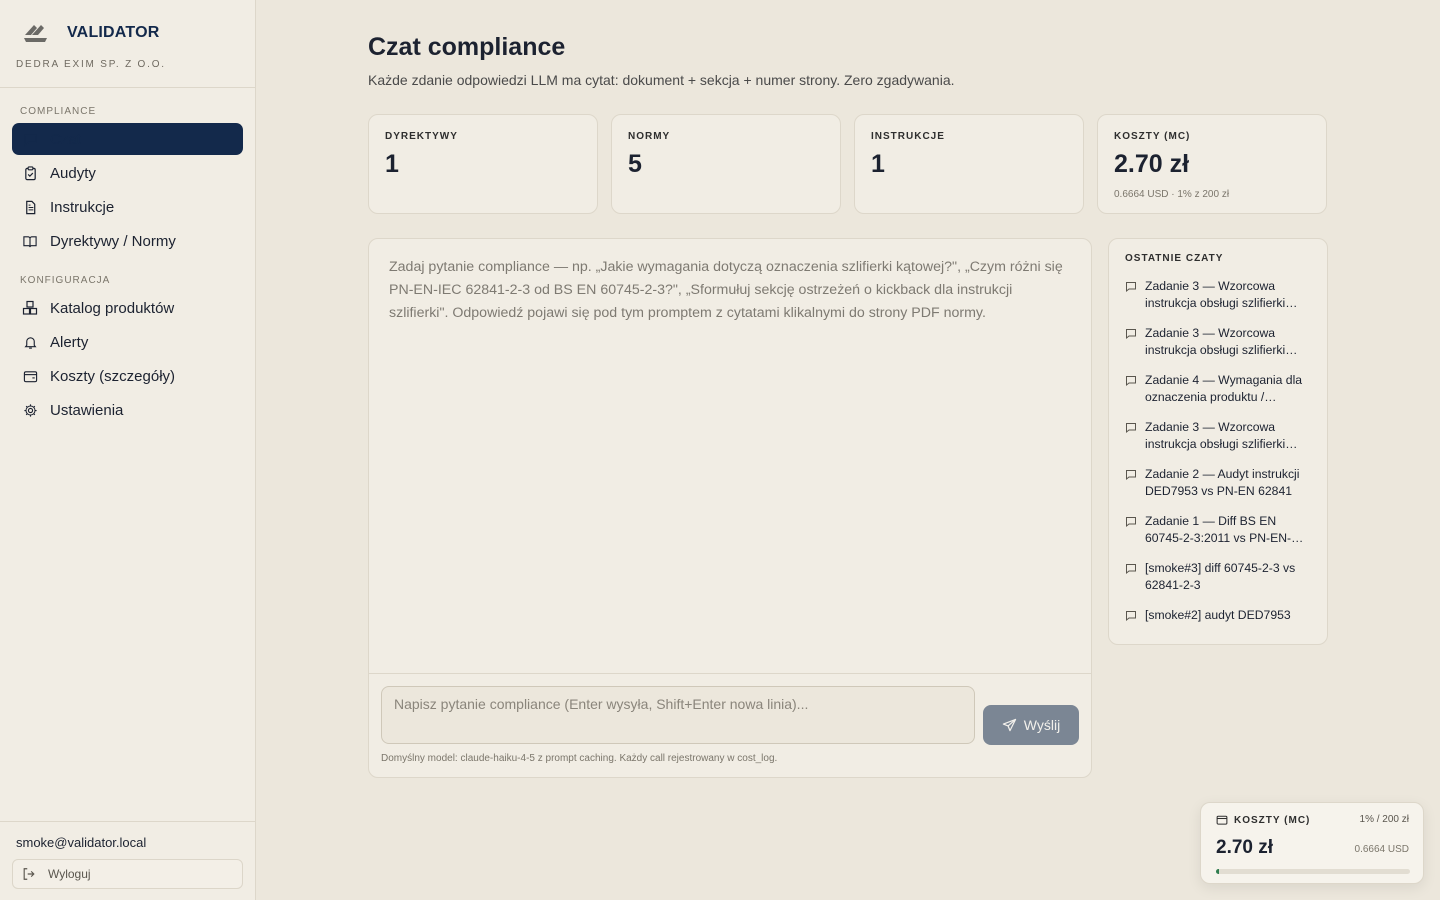 This screenshot has width=1440, height=900. Describe the element at coordinates (127, 410) in the screenshot. I see `sidebar-item-ustawienia: Ustawienia` at that location.